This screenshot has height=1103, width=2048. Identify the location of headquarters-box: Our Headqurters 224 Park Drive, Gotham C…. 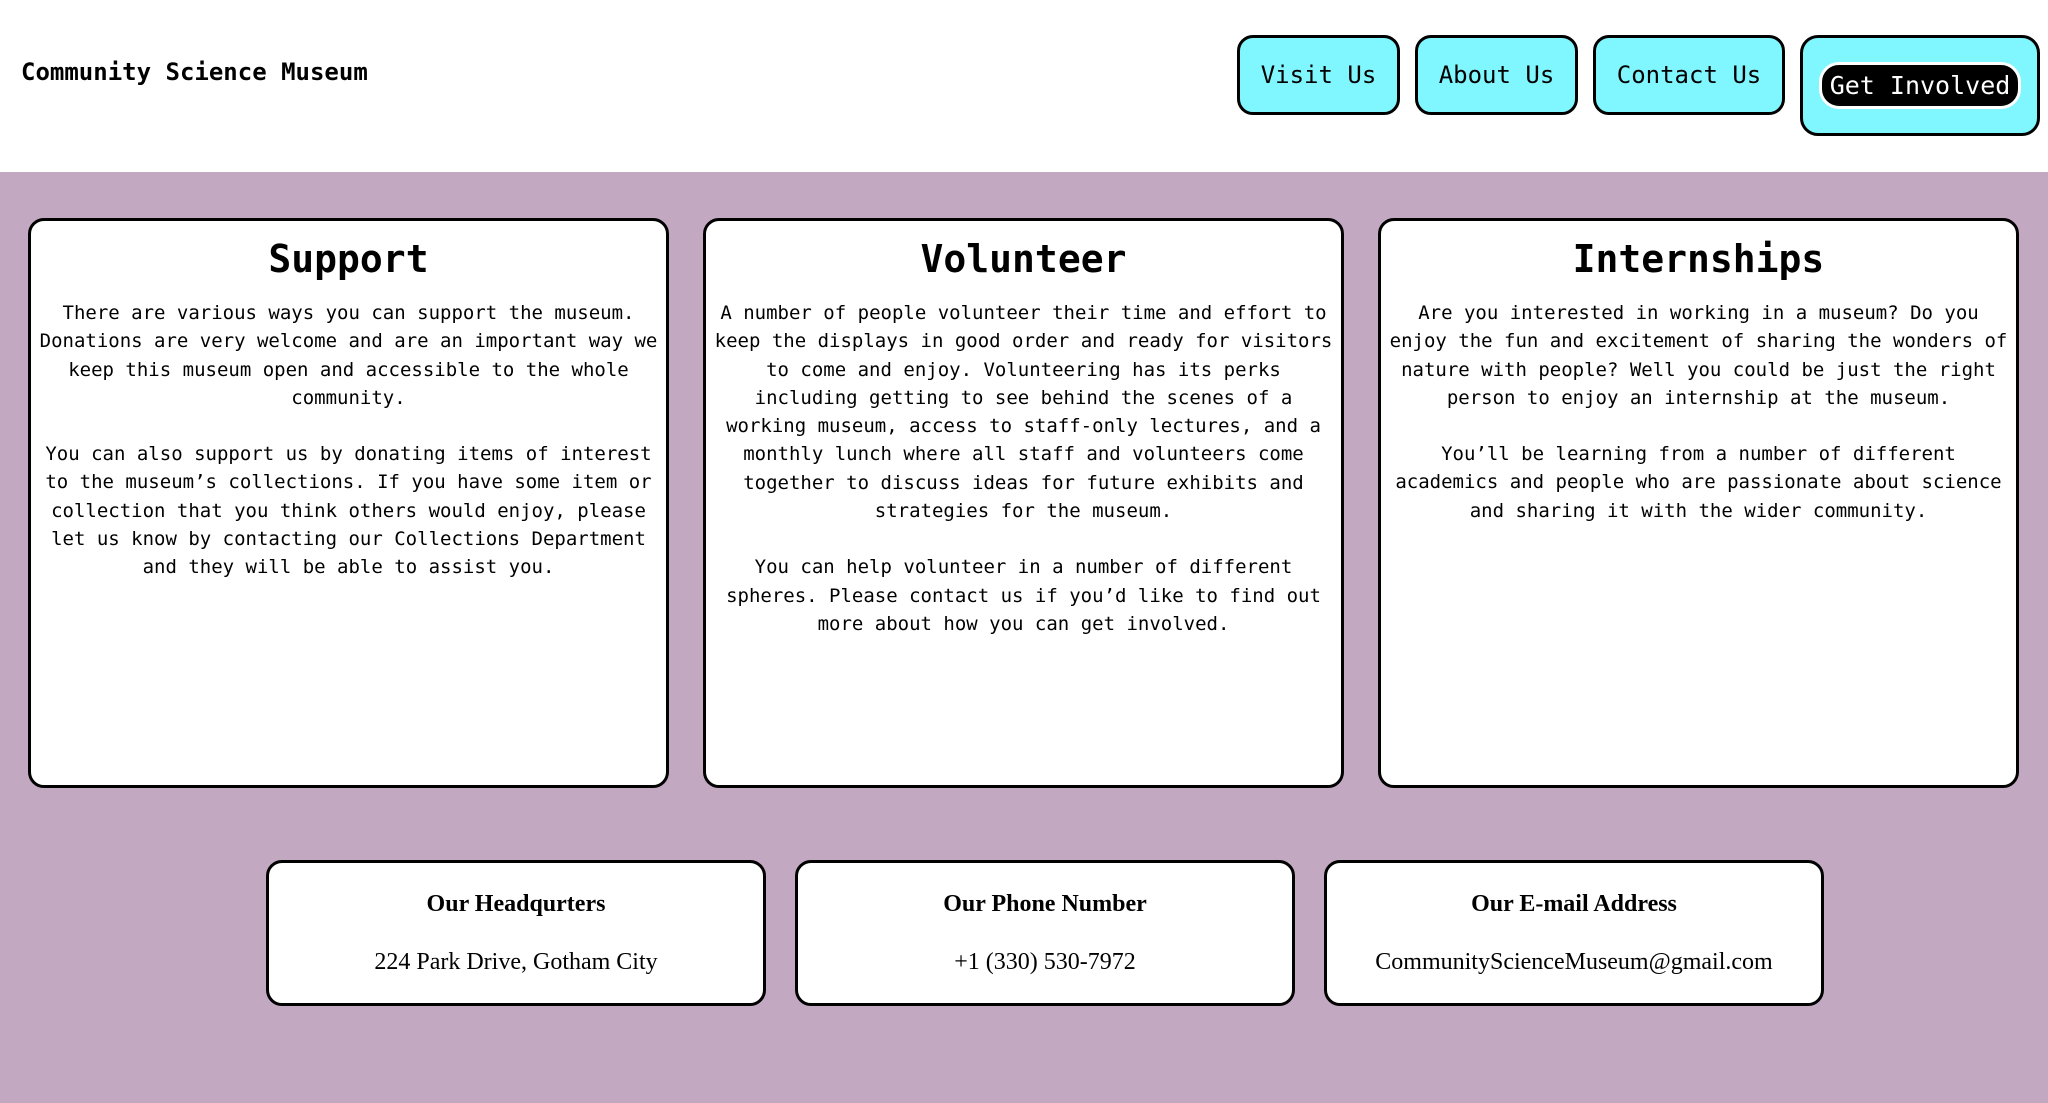
(516, 933).